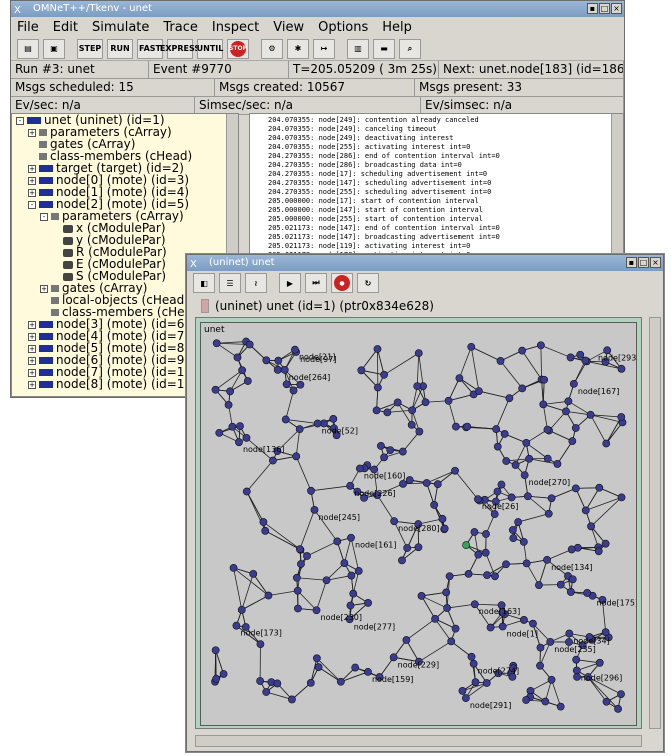 The image size is (671, 756). Describe the element at coordinates (358, 48) in the screenshot. I see `stats-icon: ▥` at that location.